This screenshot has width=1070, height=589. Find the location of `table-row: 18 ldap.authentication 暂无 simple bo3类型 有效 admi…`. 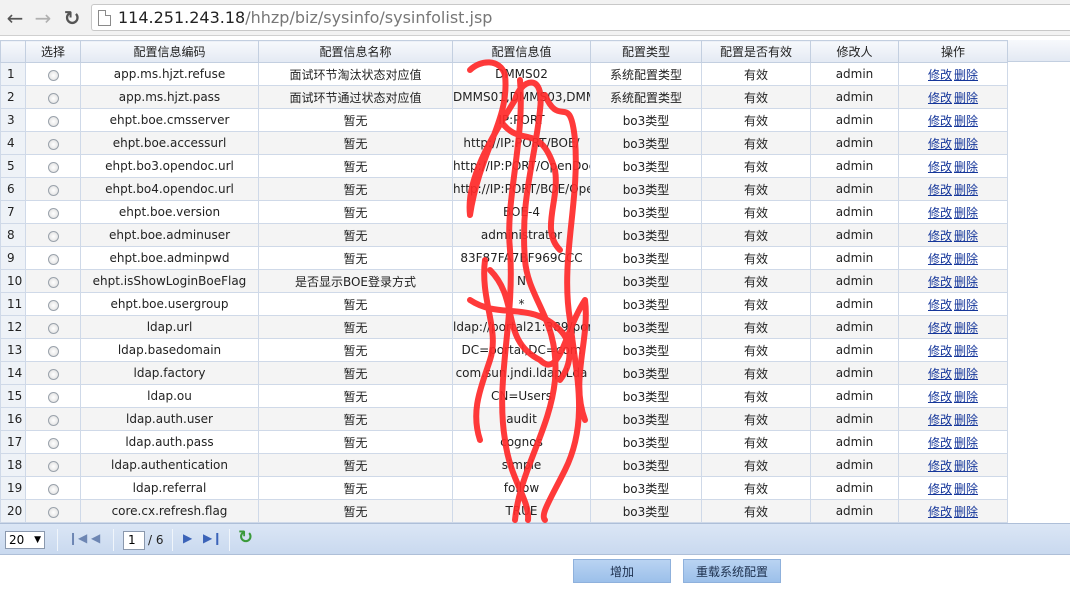

table-row: 18 ldap.authentication 暂无 simple bo3类型 有效 admi… is located at coordinates (504, 465).